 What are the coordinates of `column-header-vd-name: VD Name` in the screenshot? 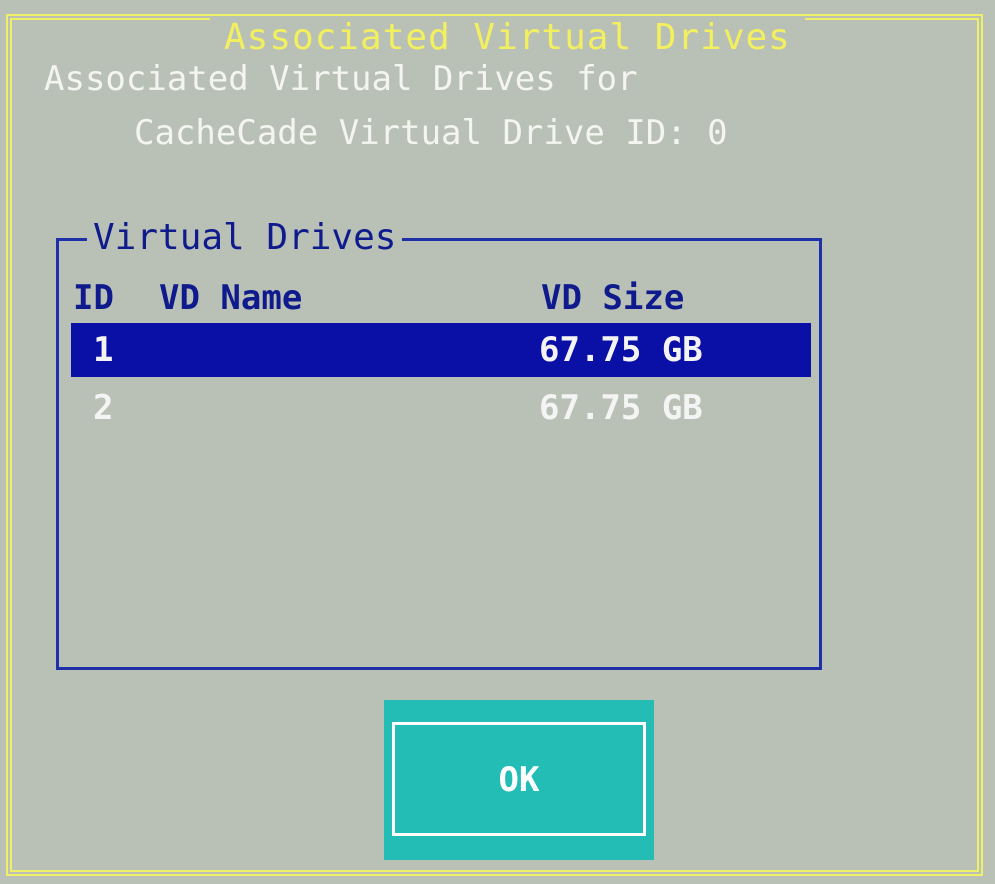 It's located at (231, 298).